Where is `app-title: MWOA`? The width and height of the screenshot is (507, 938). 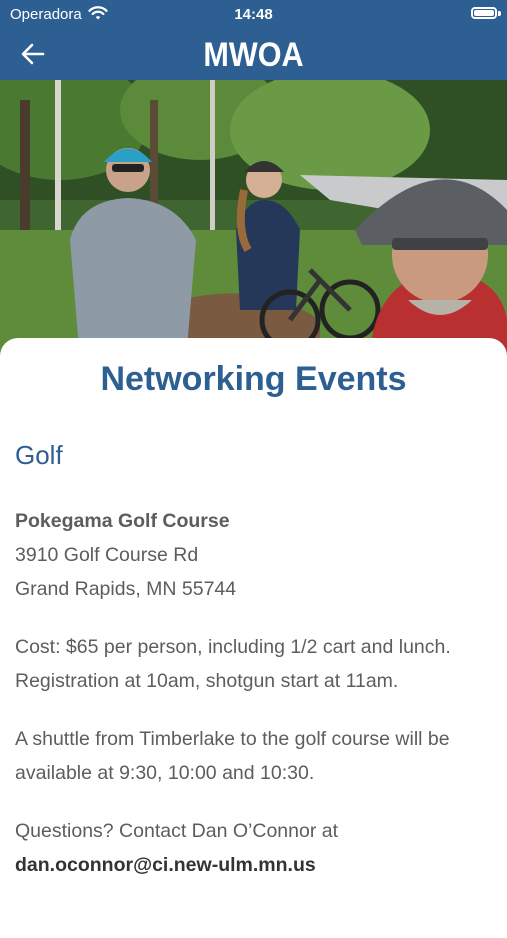 app-title: MWOA is located at coordinates (253, 55).